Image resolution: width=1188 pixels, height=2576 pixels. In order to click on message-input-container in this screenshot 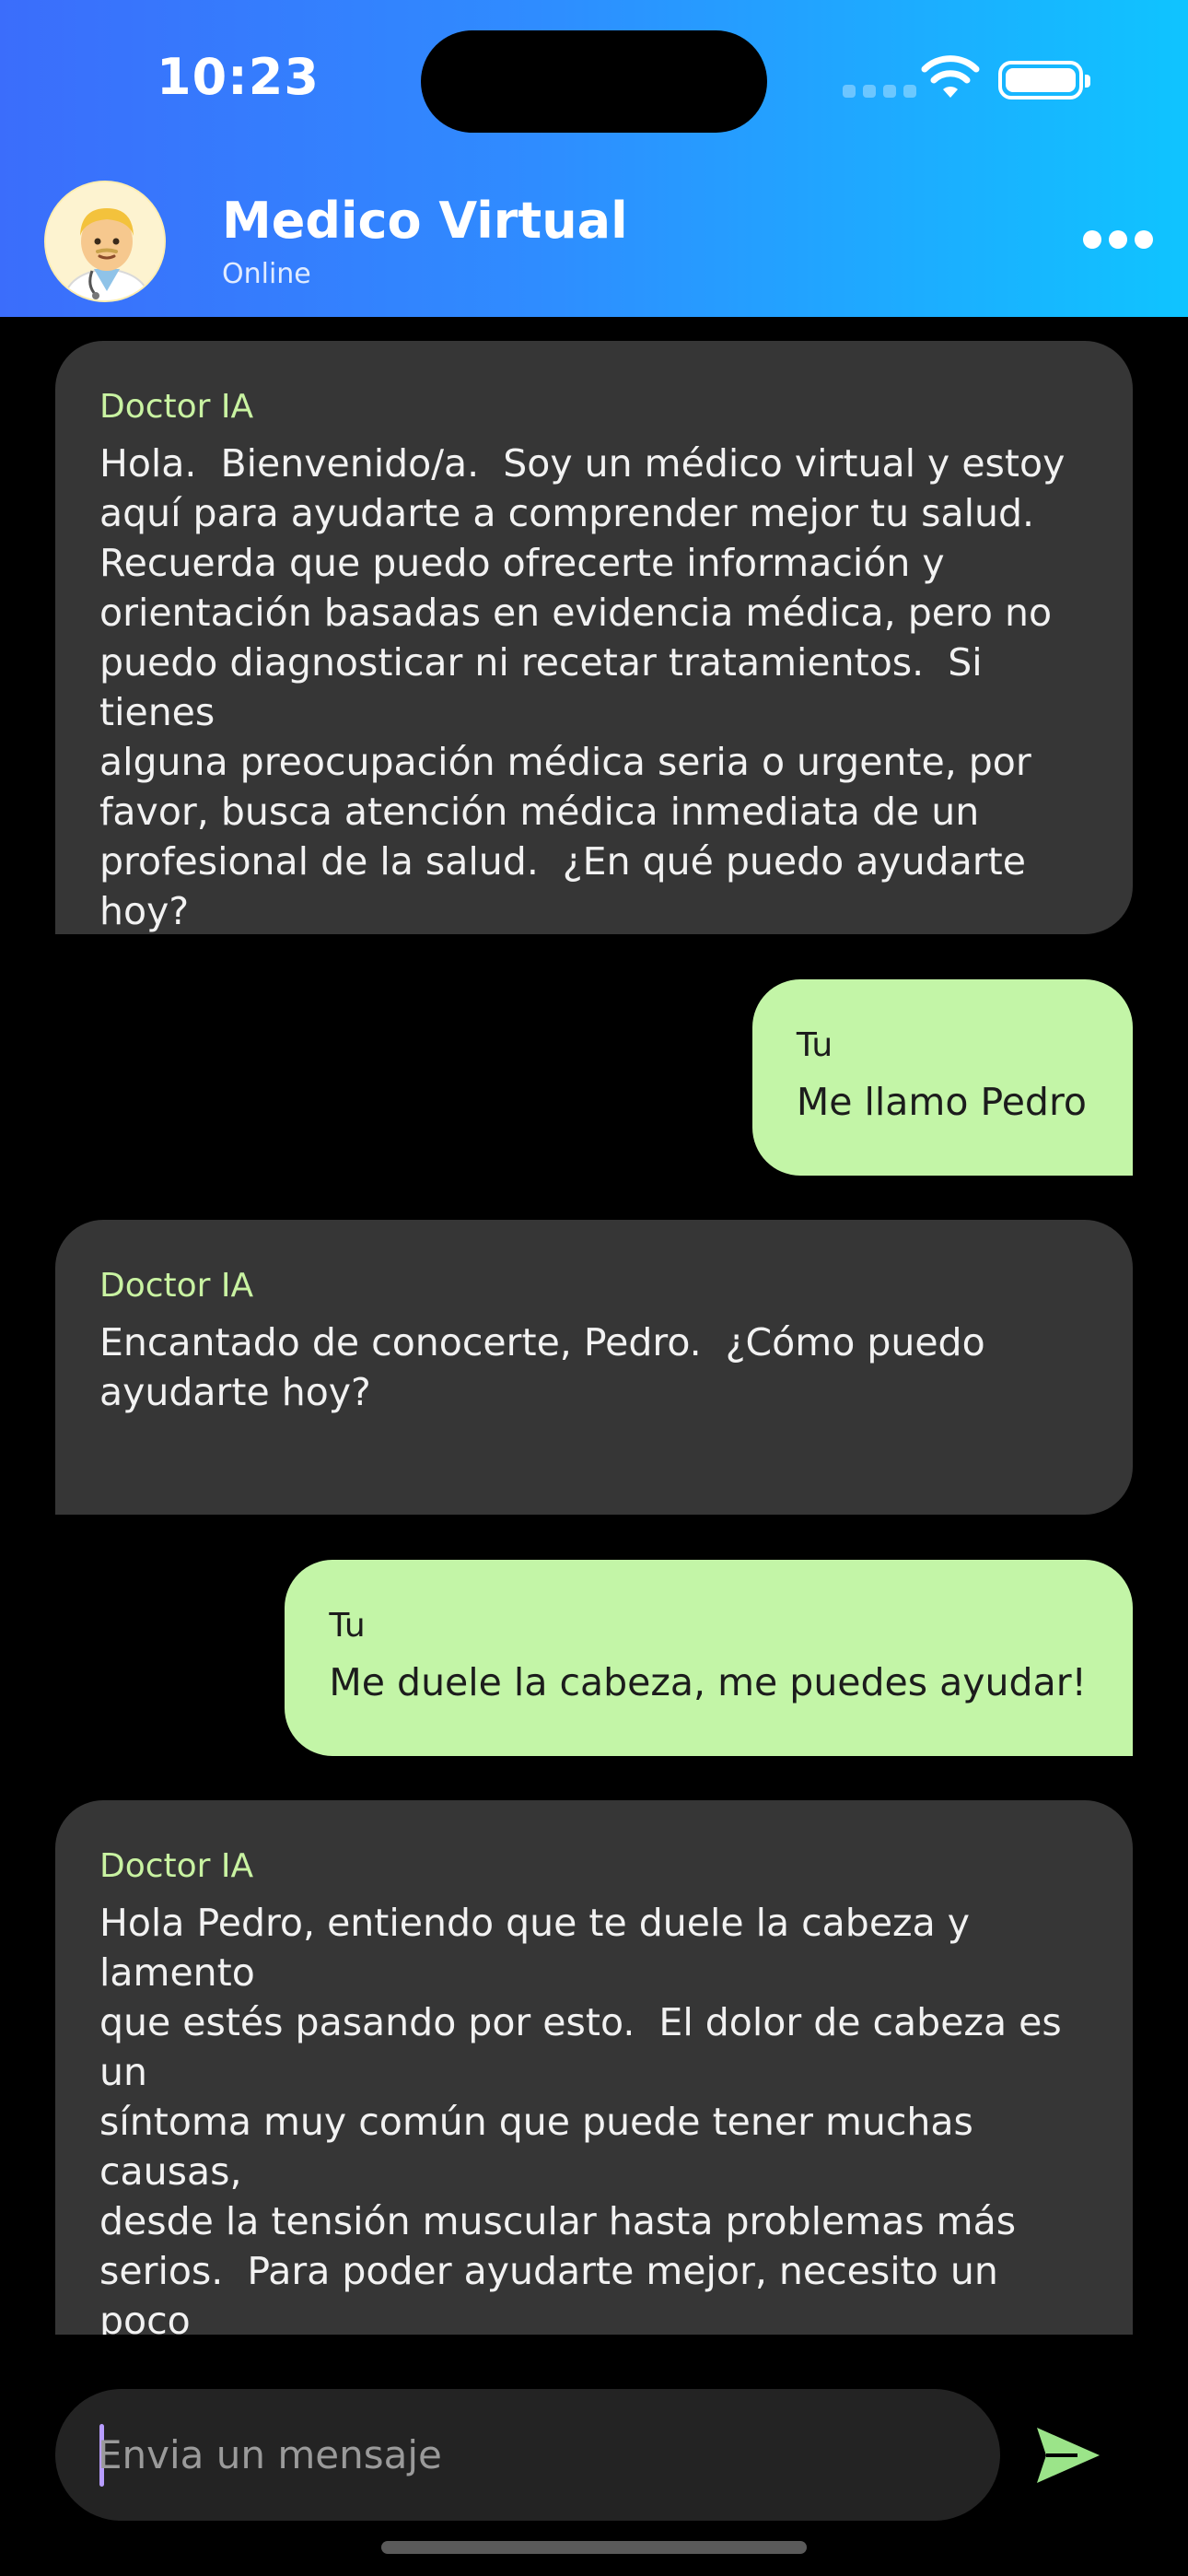, I will do `click(527, 2455)`.